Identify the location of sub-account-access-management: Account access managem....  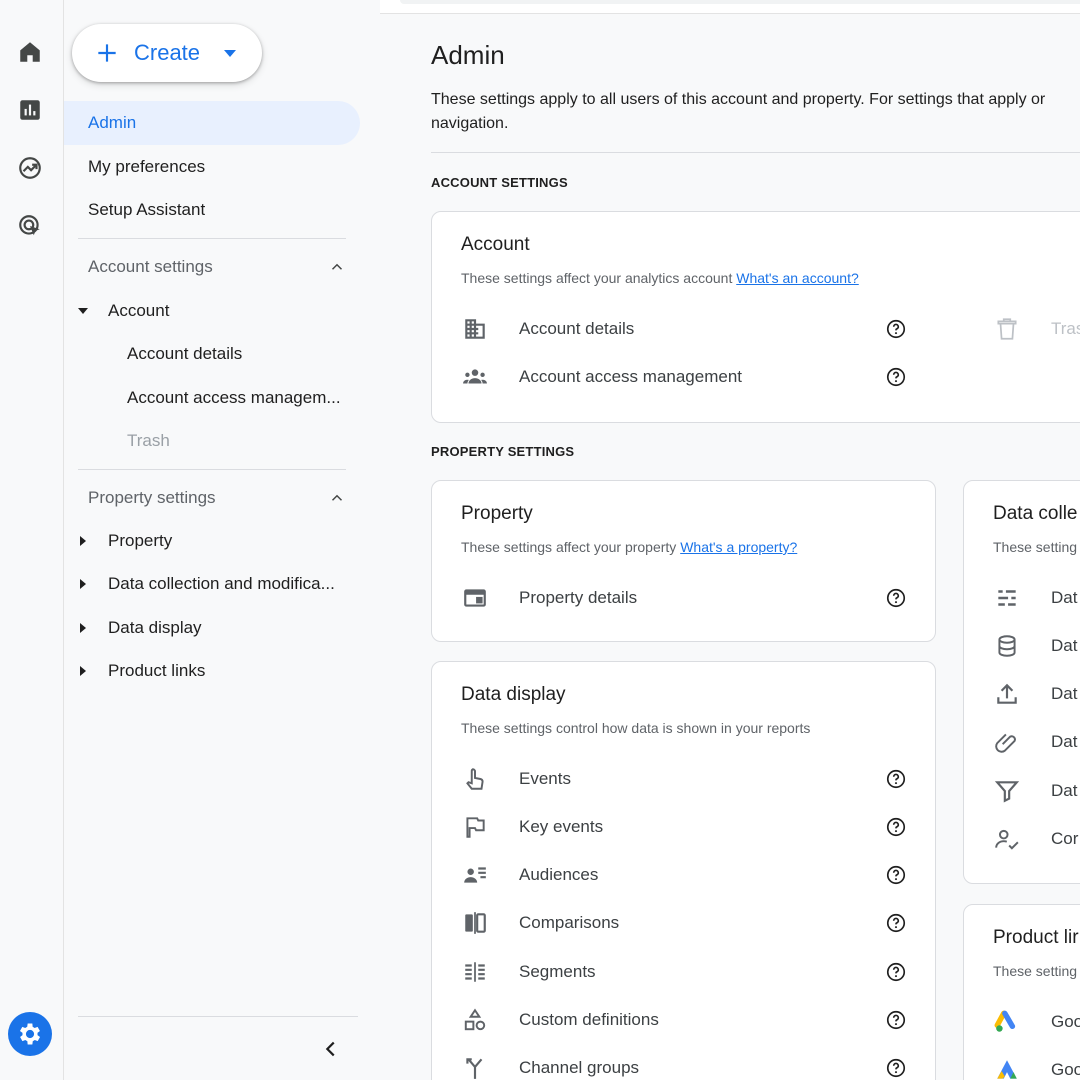
(242, 398).